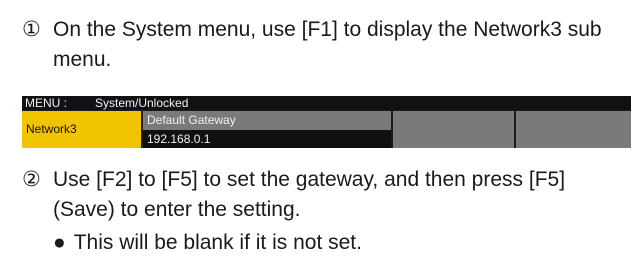 The height and width of the screenshot is (266, 641). What do you see at coordinates (31, 179) in the screenshot?
I see `step-number: ②` at bounding box center [31, 179].